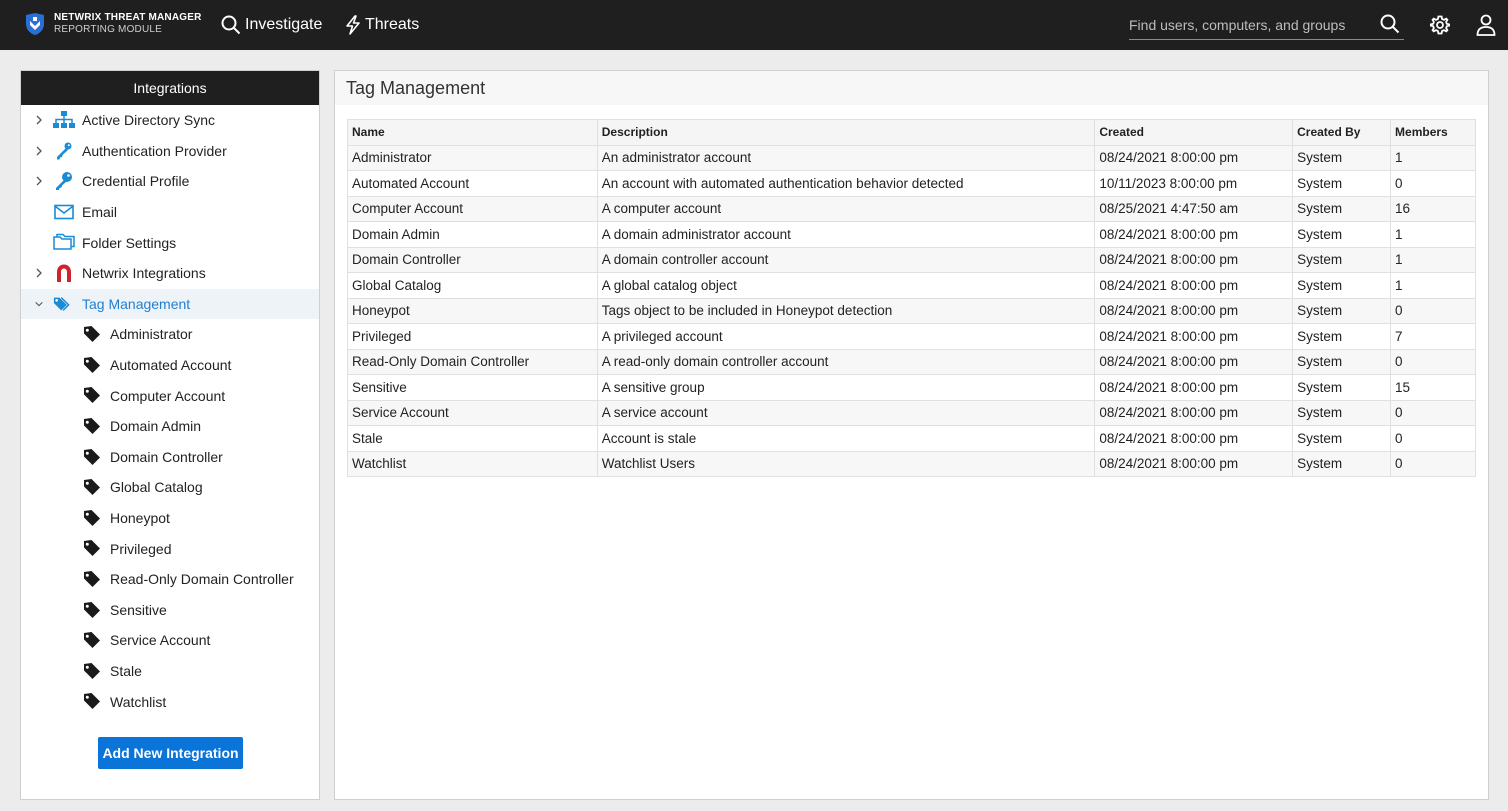 The height and width of the screenshot is (811, 1508). I want to click on tag-tree-label: Stale, so click(126, 670).